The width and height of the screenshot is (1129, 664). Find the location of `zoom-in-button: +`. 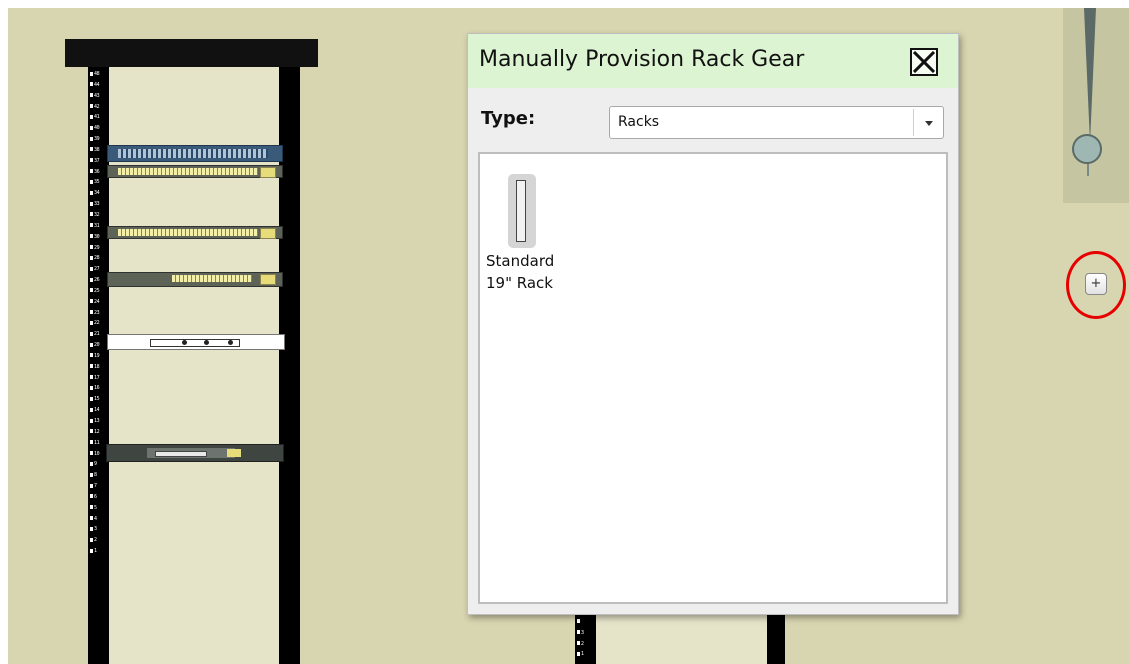

zoom-in-button: + is located at coordinates (1096, 284).